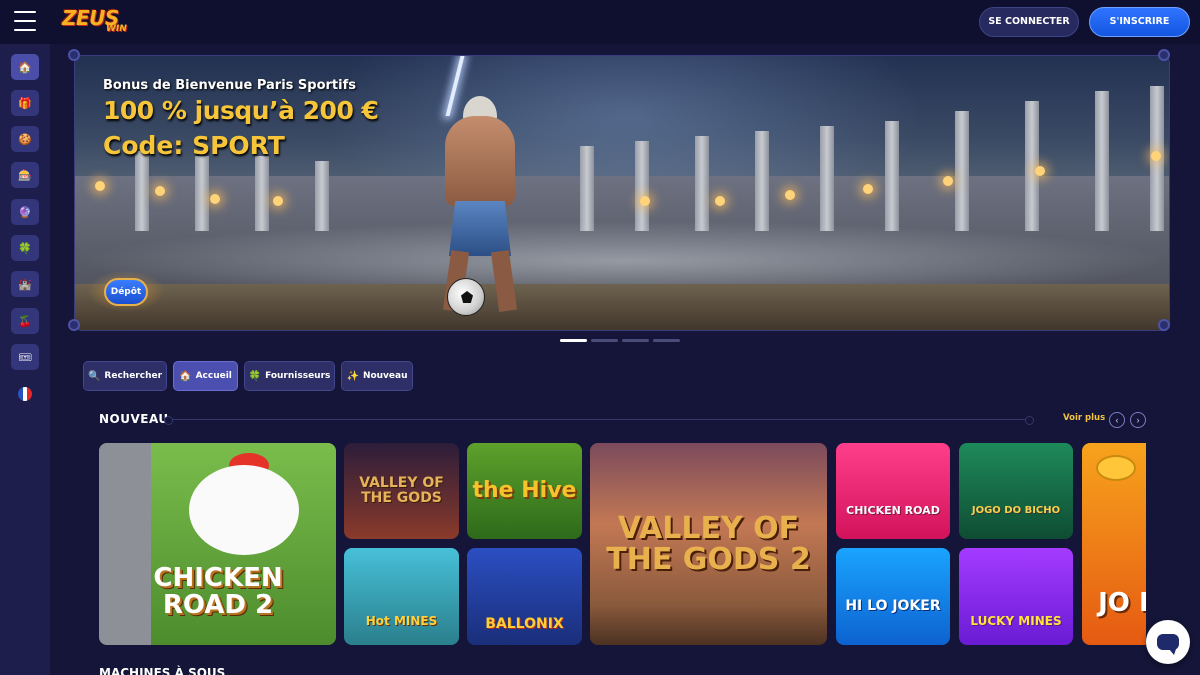 The image size is (1200, 675). I want to click on chat-icon, so click(1168, 644).